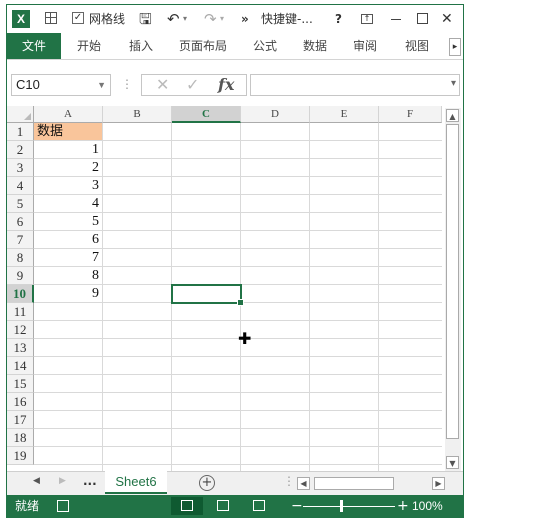 This screenshot has width=556, height=521. Describe the element at coordinates (68, 168) in the screenshot. I see `cell-a3: 2` at that location.